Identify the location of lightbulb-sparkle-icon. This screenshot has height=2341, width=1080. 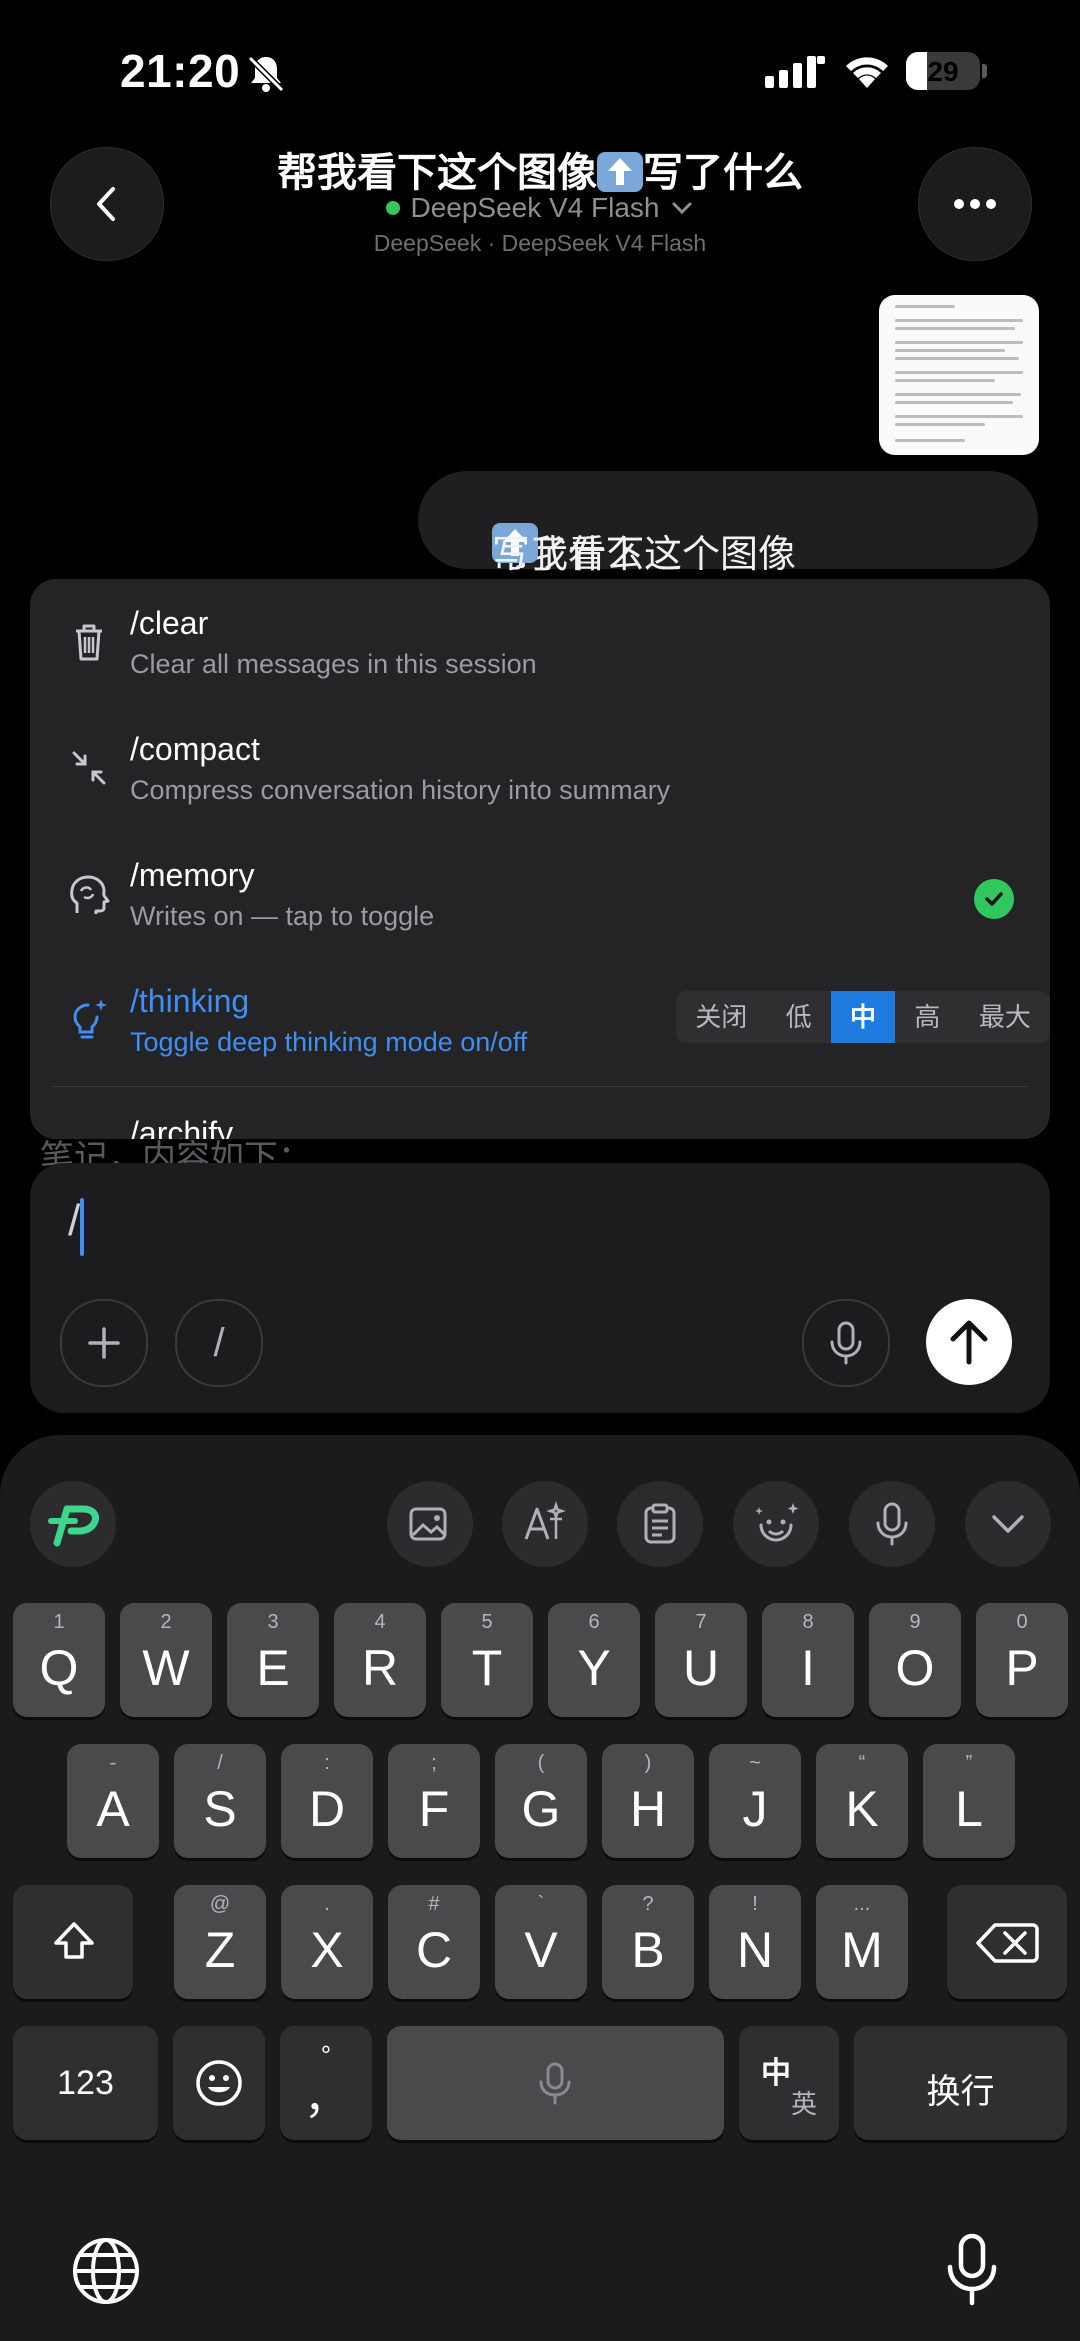
(90, 1019).